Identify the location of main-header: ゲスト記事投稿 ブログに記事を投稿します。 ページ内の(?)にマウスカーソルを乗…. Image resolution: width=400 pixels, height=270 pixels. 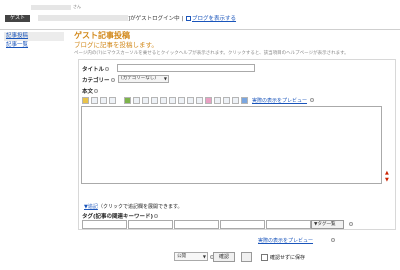
(236, 44).